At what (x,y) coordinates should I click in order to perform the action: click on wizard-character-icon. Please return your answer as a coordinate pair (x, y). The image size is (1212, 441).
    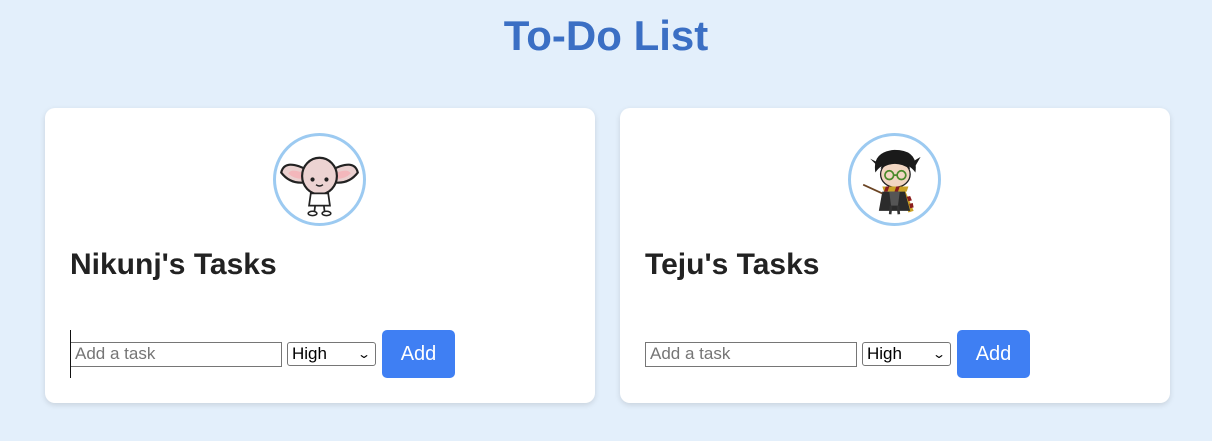
    Looking at the image, I should click on (891, 182).